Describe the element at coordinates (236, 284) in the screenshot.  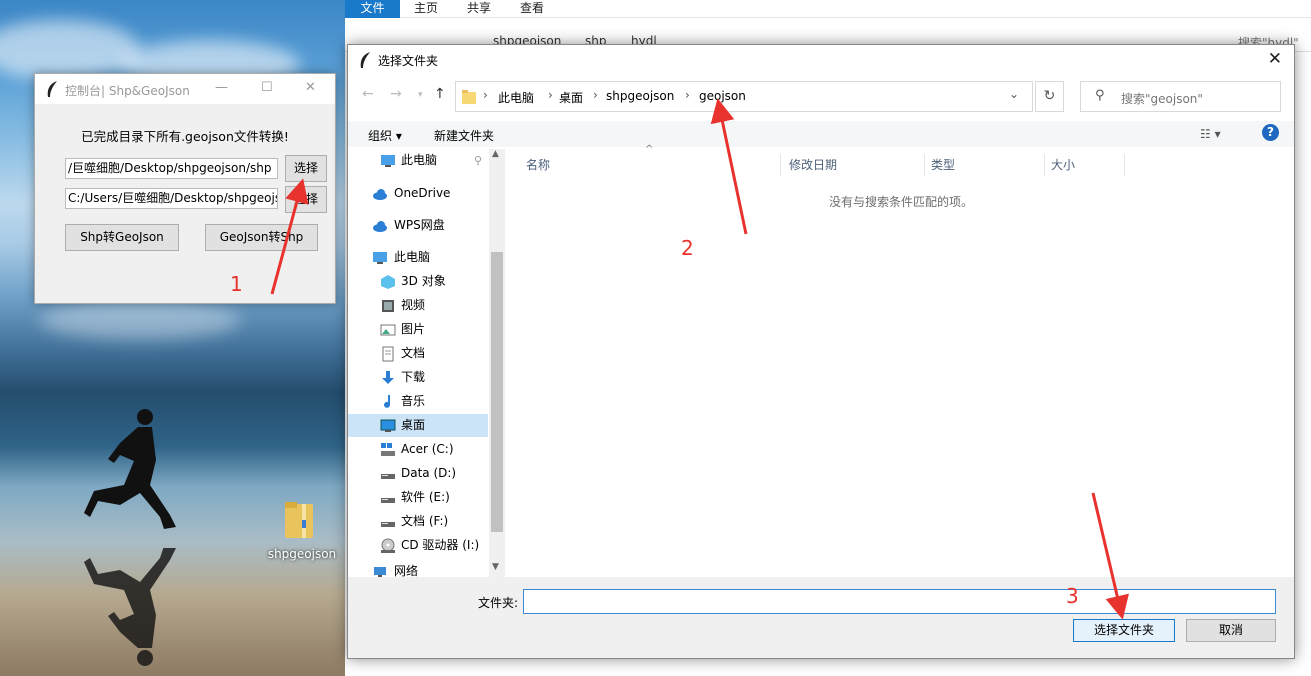
I see `annotation-number-1: 1` at that location.